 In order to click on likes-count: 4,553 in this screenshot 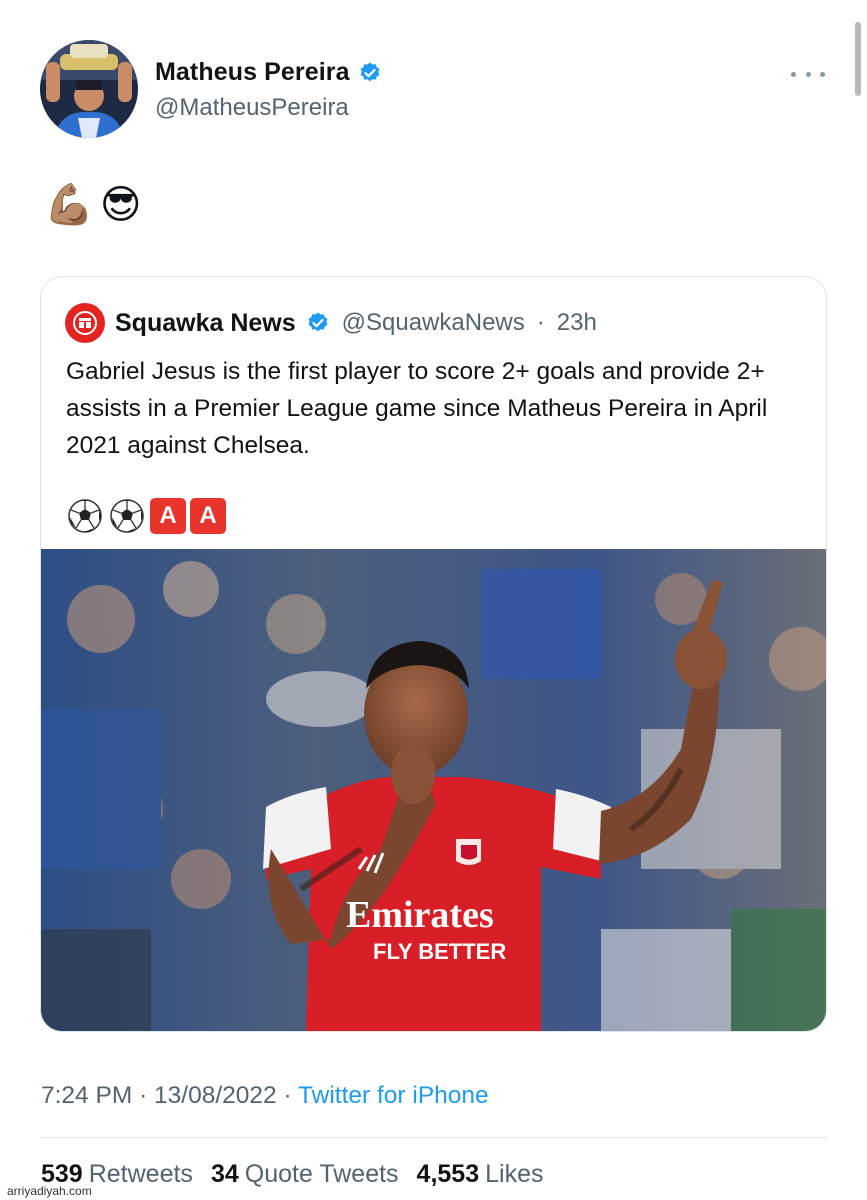, I will do `click(448, 1174)`.